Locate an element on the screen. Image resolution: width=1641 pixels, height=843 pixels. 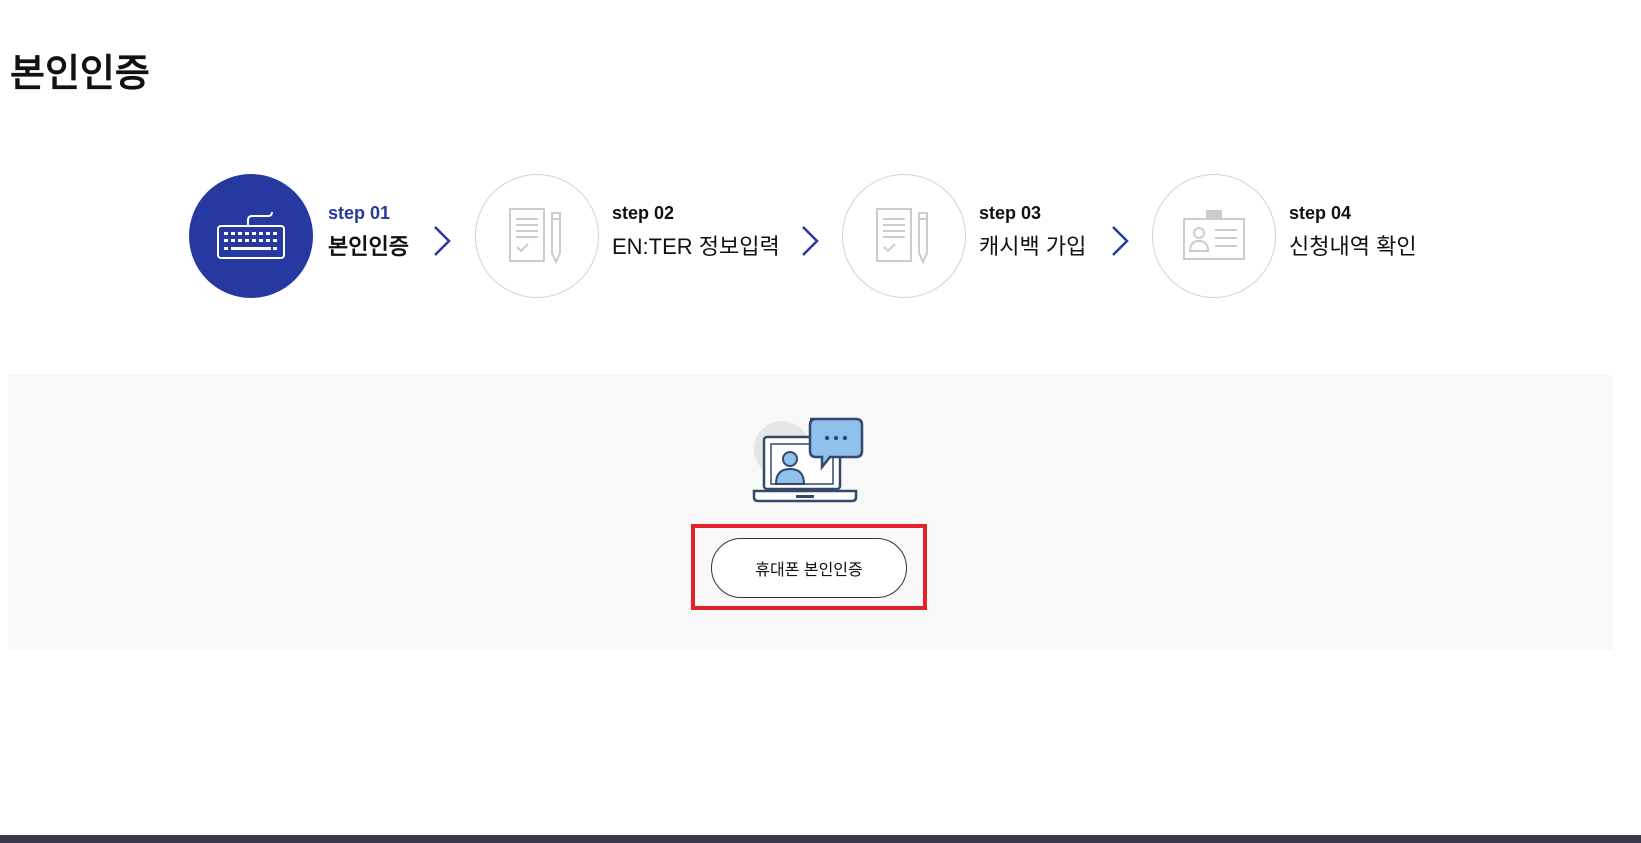
phone-verify-button: 휴대폰 본인인증 is located at coordinates (809, 568).